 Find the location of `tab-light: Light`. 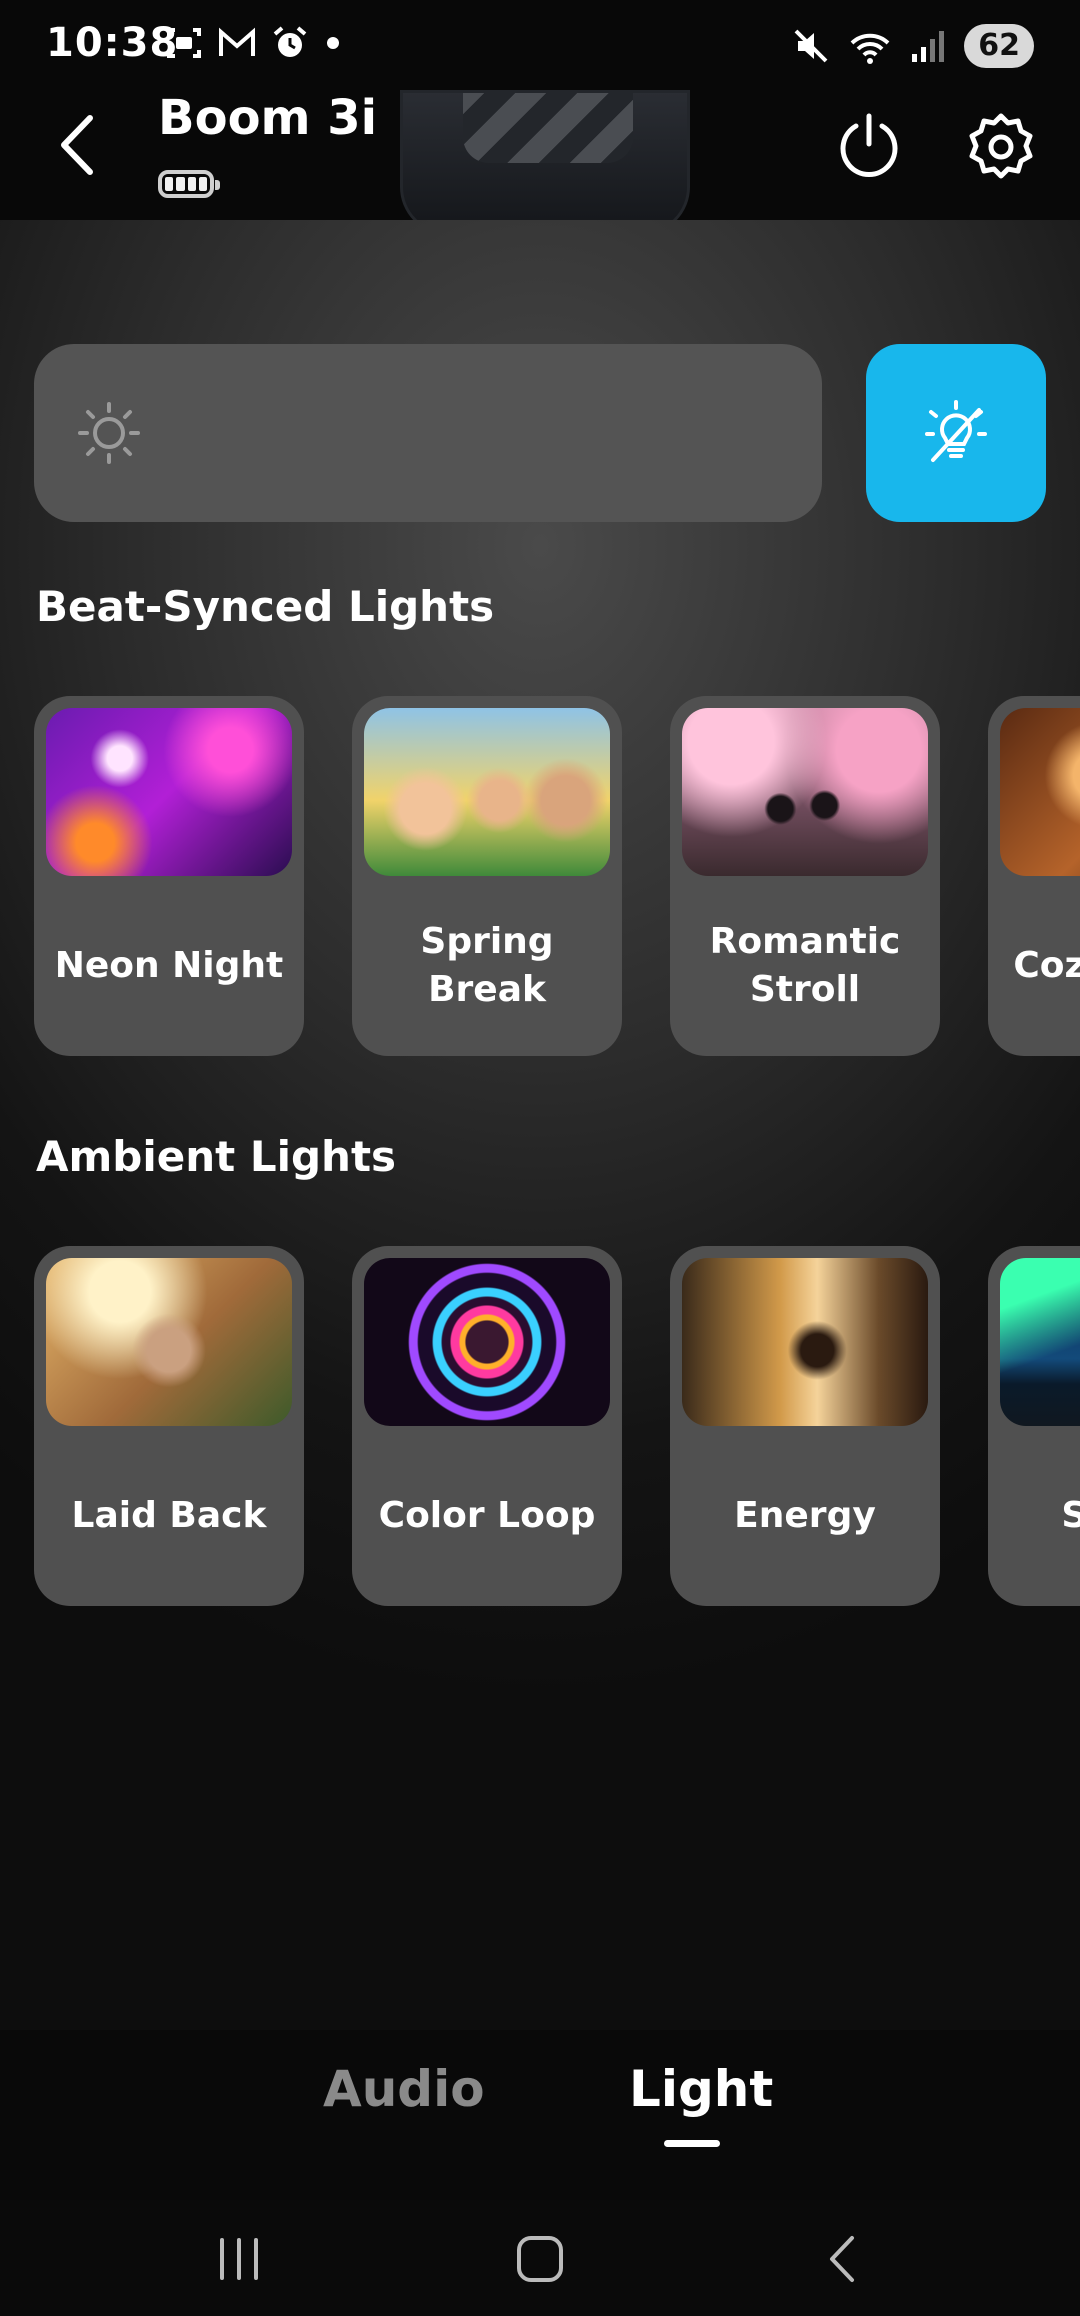

tab-light: Light is located at coordinates (701, 2089).